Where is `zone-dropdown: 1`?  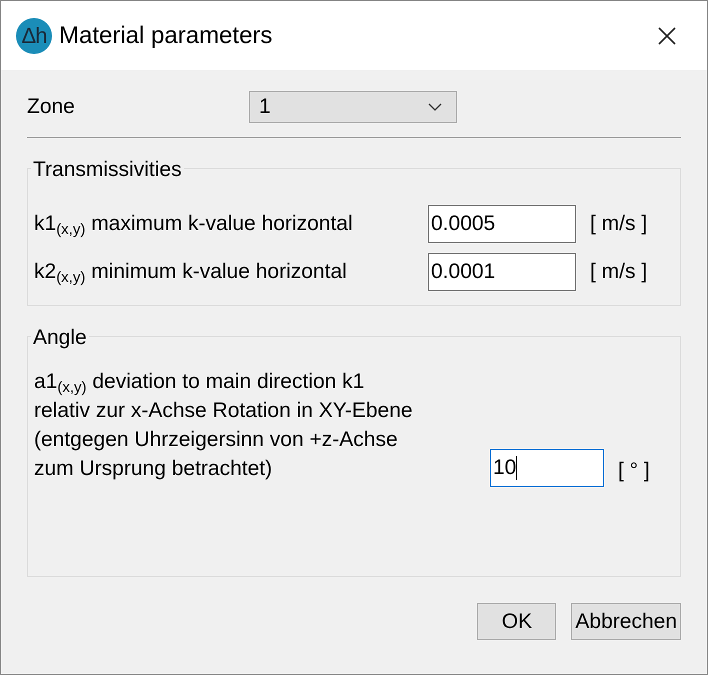
zone-dropdown: 1 is located at coordinates (353, 107).